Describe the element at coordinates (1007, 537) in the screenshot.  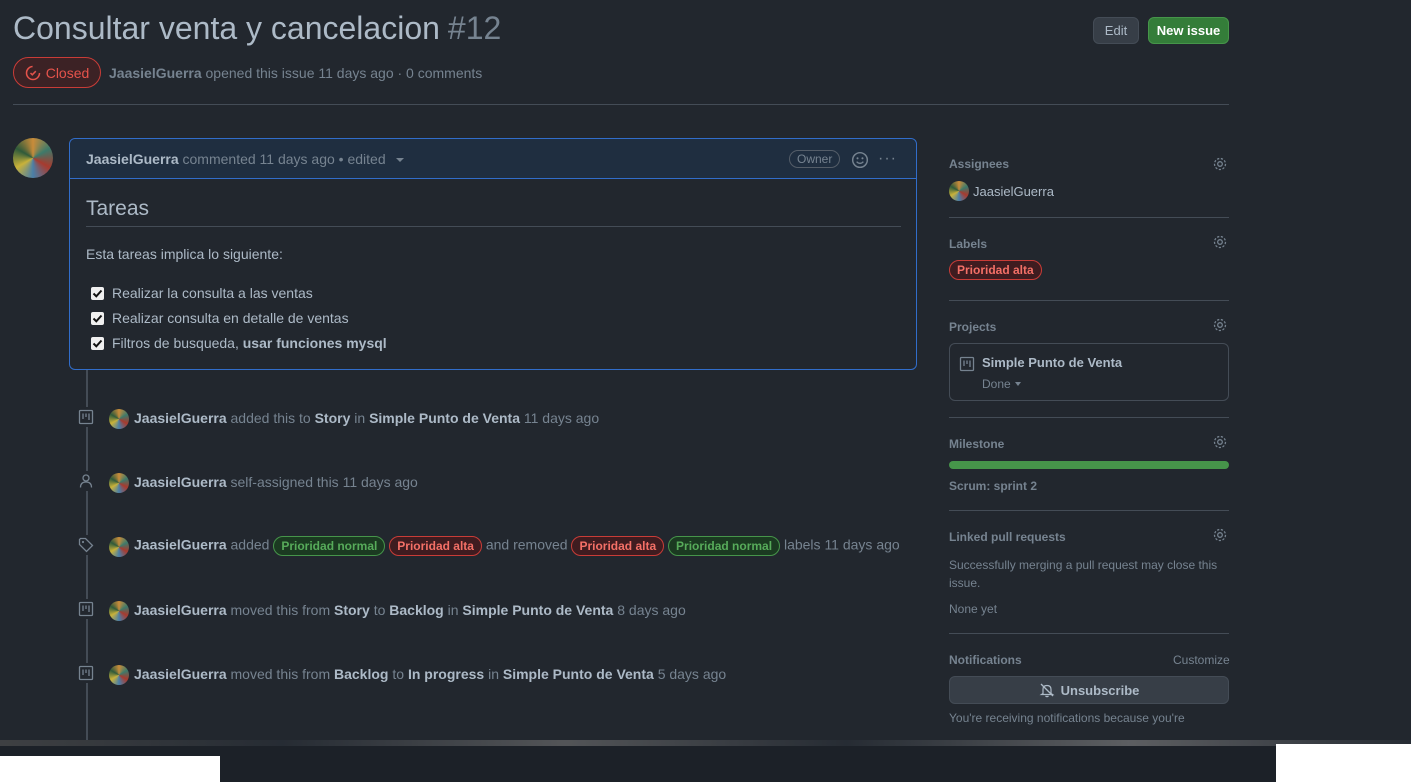
I see `linked-prs-title: Linked pull requests` at that location.